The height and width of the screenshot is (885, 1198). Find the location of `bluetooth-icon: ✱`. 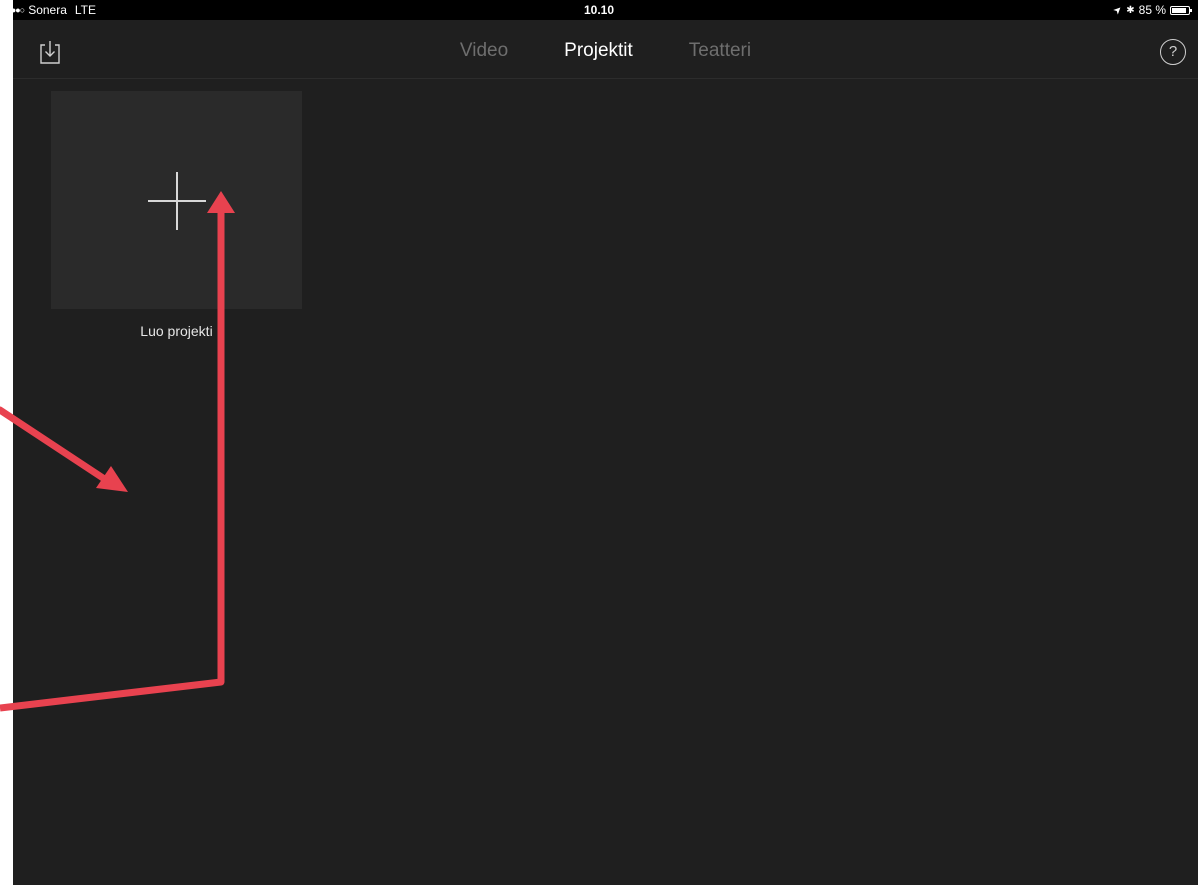

bluetooth-icon: ✱ is located at coordinates (1130, 10).